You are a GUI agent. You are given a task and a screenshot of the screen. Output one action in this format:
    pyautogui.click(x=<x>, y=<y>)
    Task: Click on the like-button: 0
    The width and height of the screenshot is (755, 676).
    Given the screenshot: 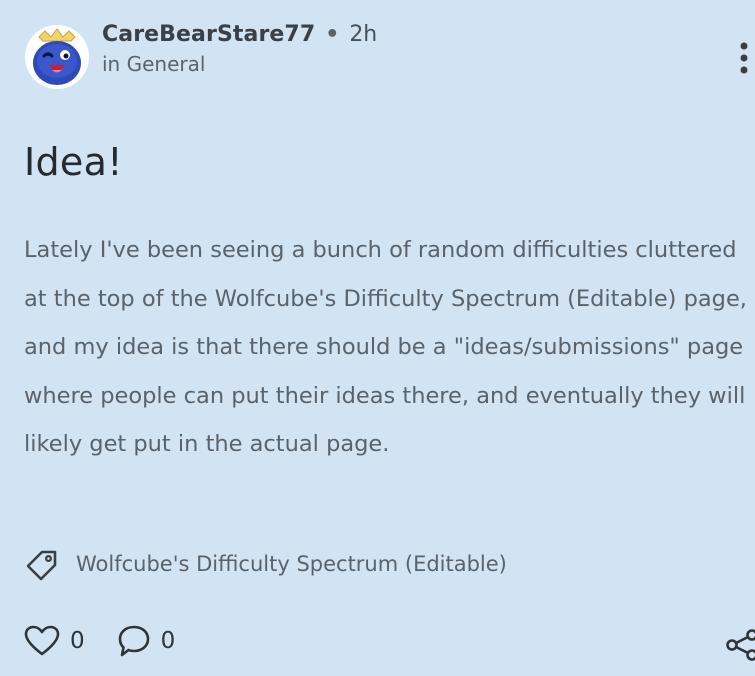 What is the action you would take?
    pyautogui.click(x=54, y=641)
    